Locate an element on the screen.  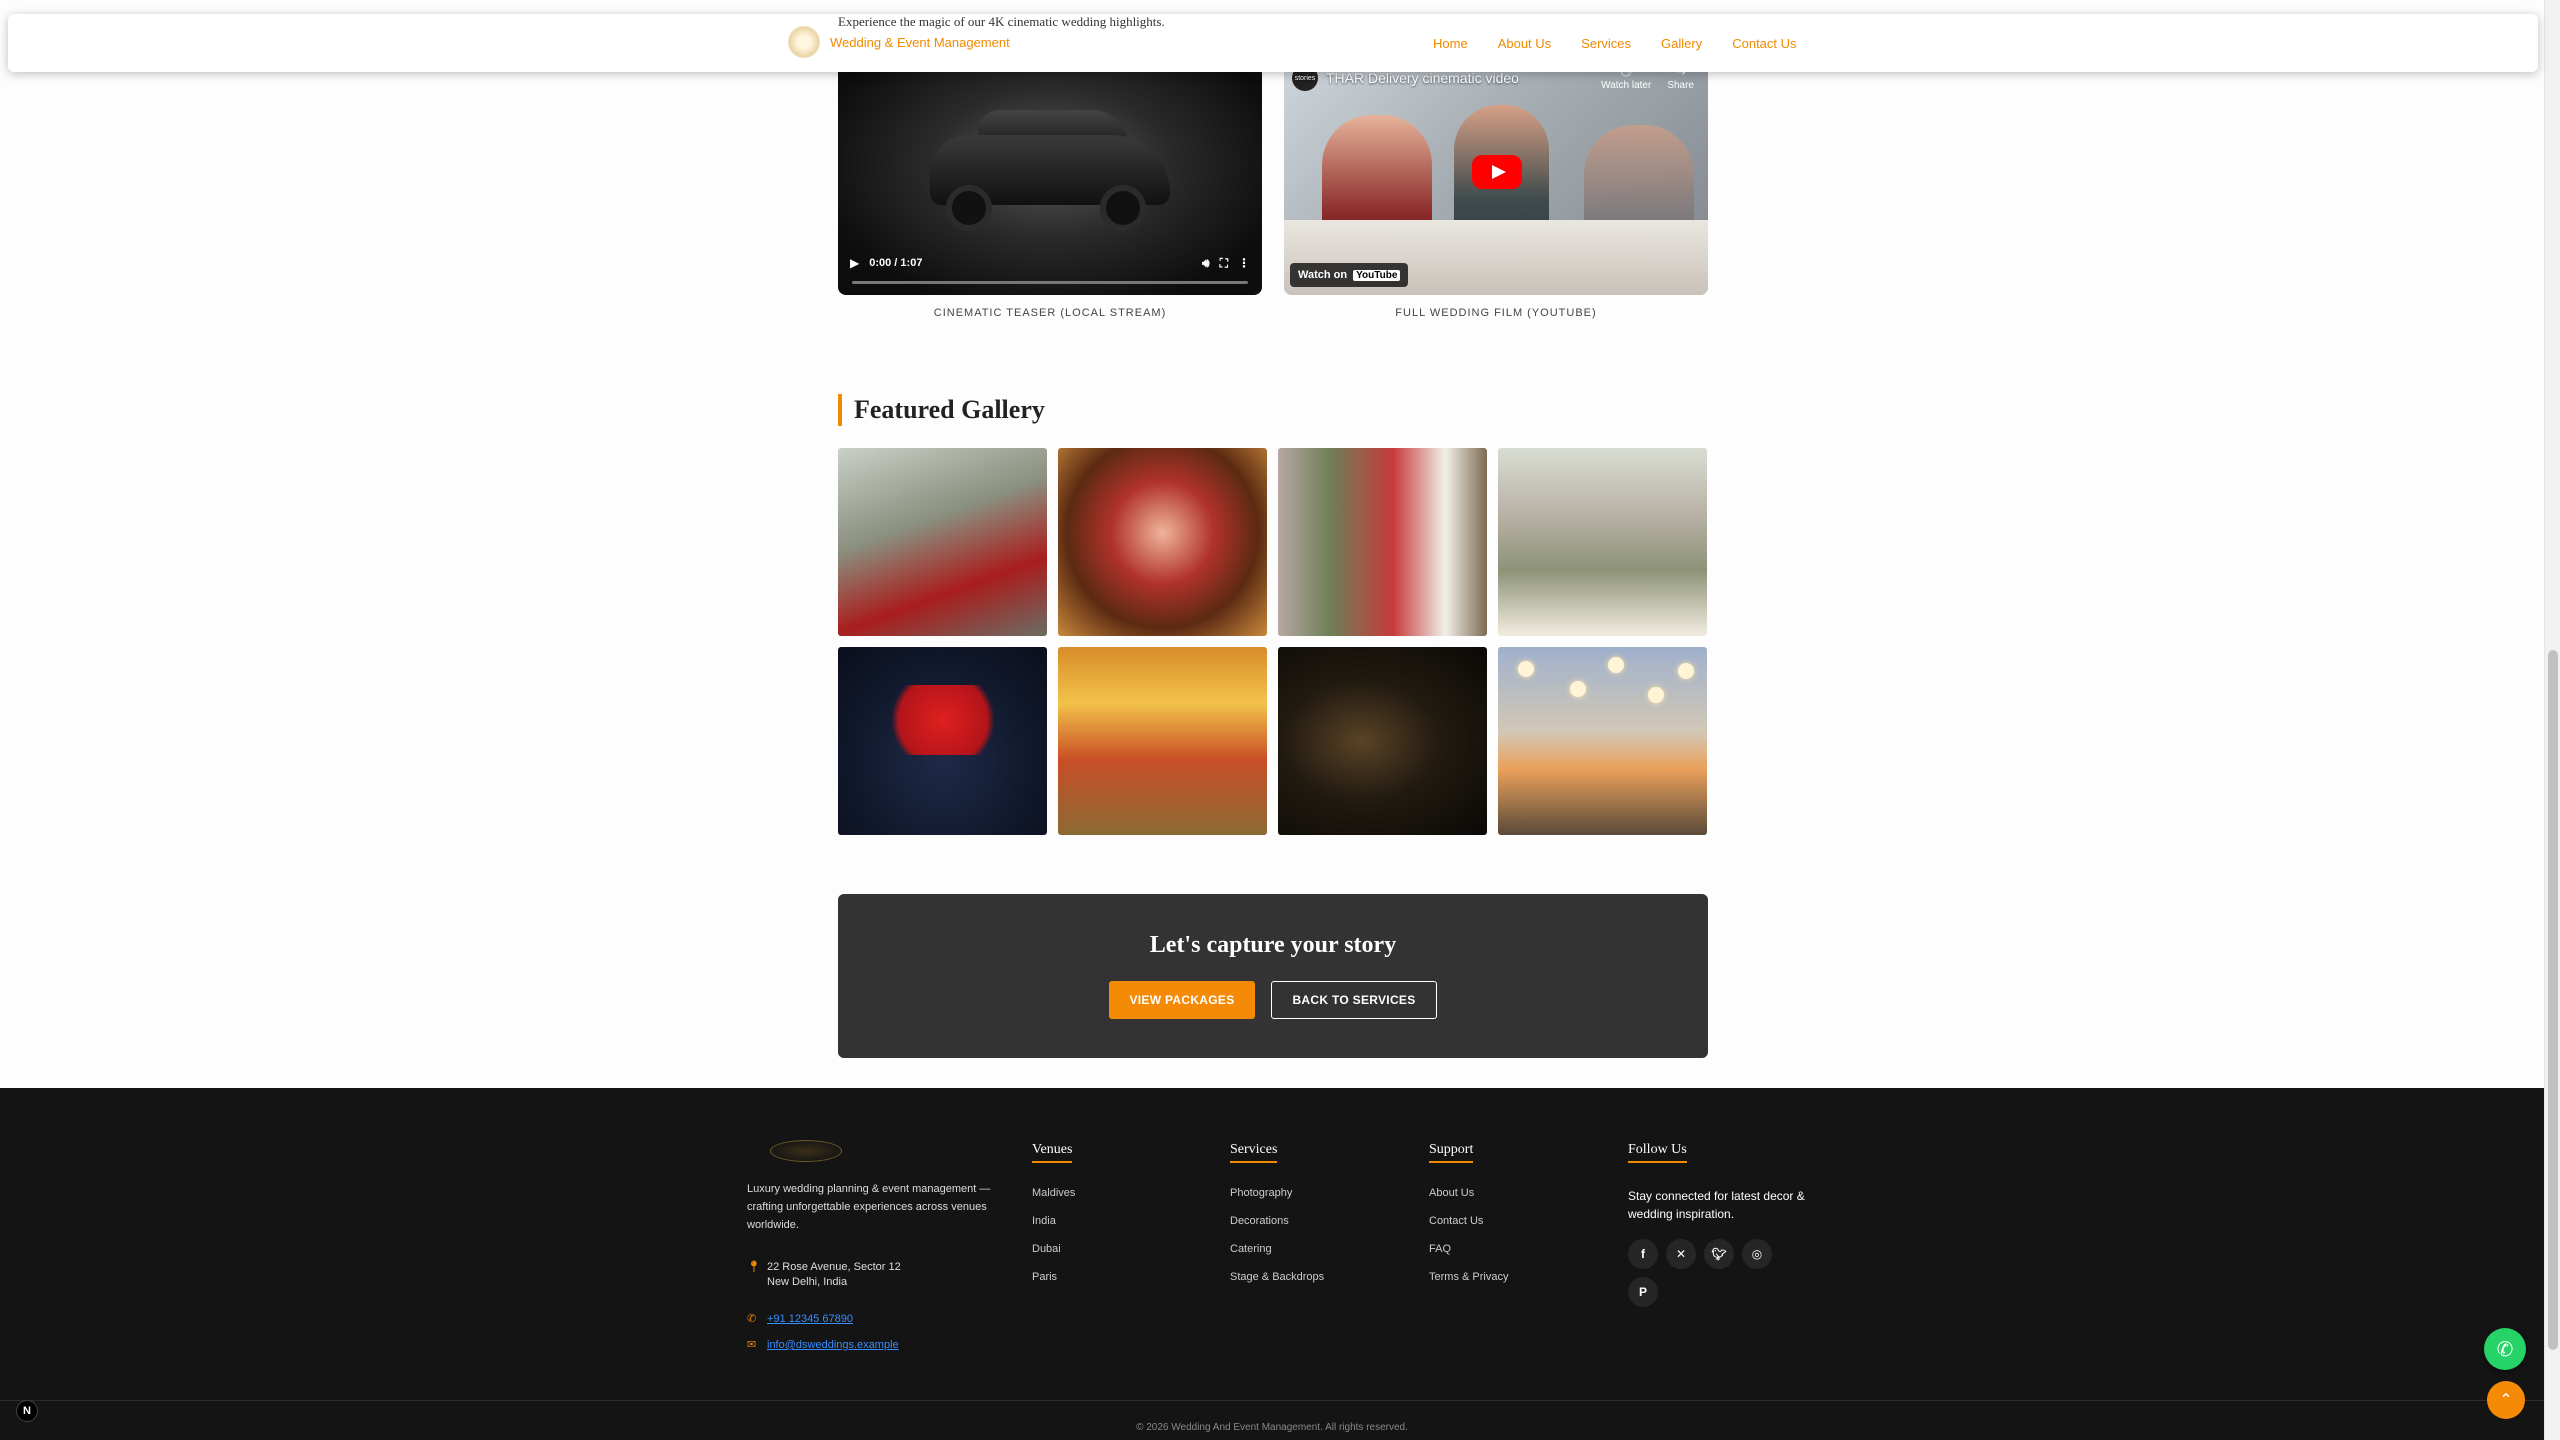
nav-link-services: Services is located at coordinates (1606, 43).